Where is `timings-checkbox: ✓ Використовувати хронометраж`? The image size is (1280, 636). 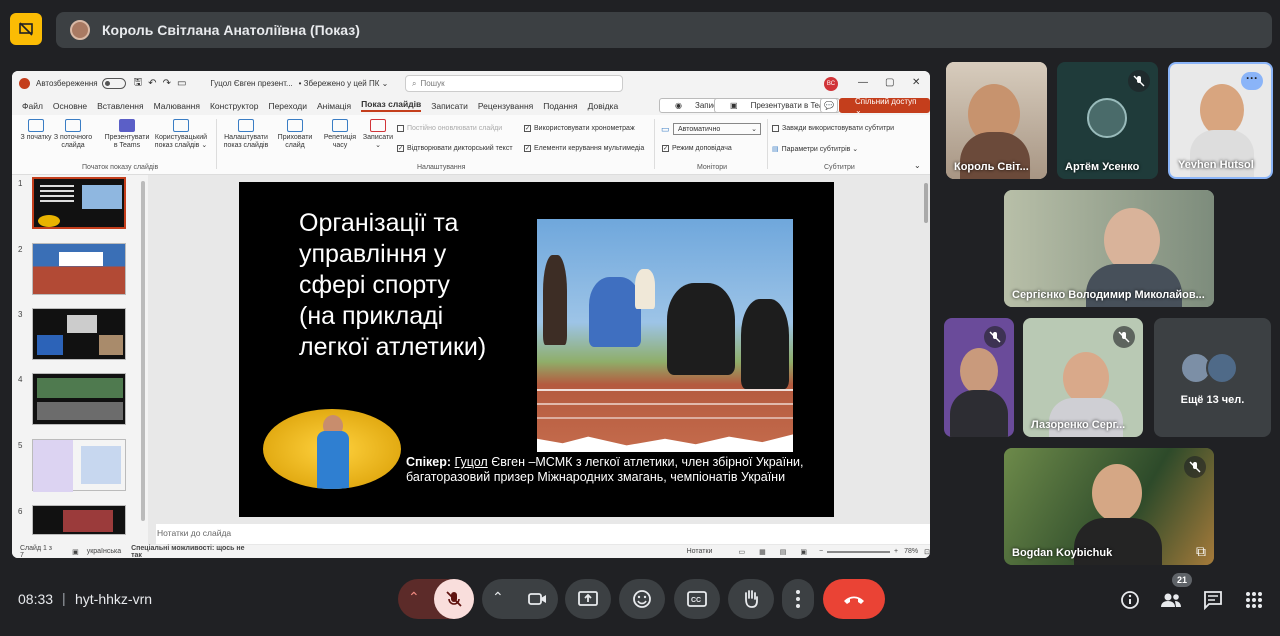 timings-checkbox: ✓ Використовувати хронометраж is located at coordinates (579, 128).